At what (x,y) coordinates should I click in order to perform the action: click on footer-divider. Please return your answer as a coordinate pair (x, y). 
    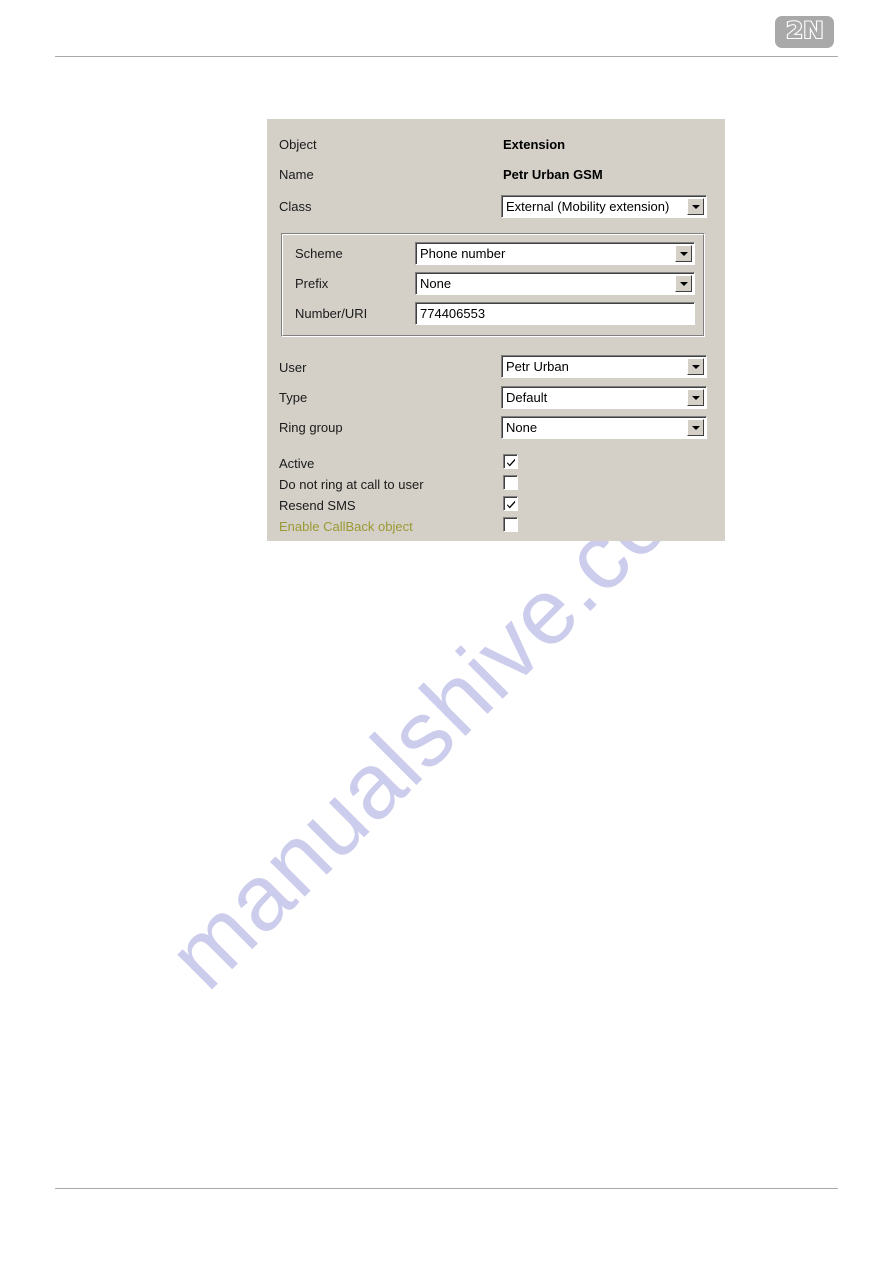
    Looking at the image, I should click on (446, 1188).